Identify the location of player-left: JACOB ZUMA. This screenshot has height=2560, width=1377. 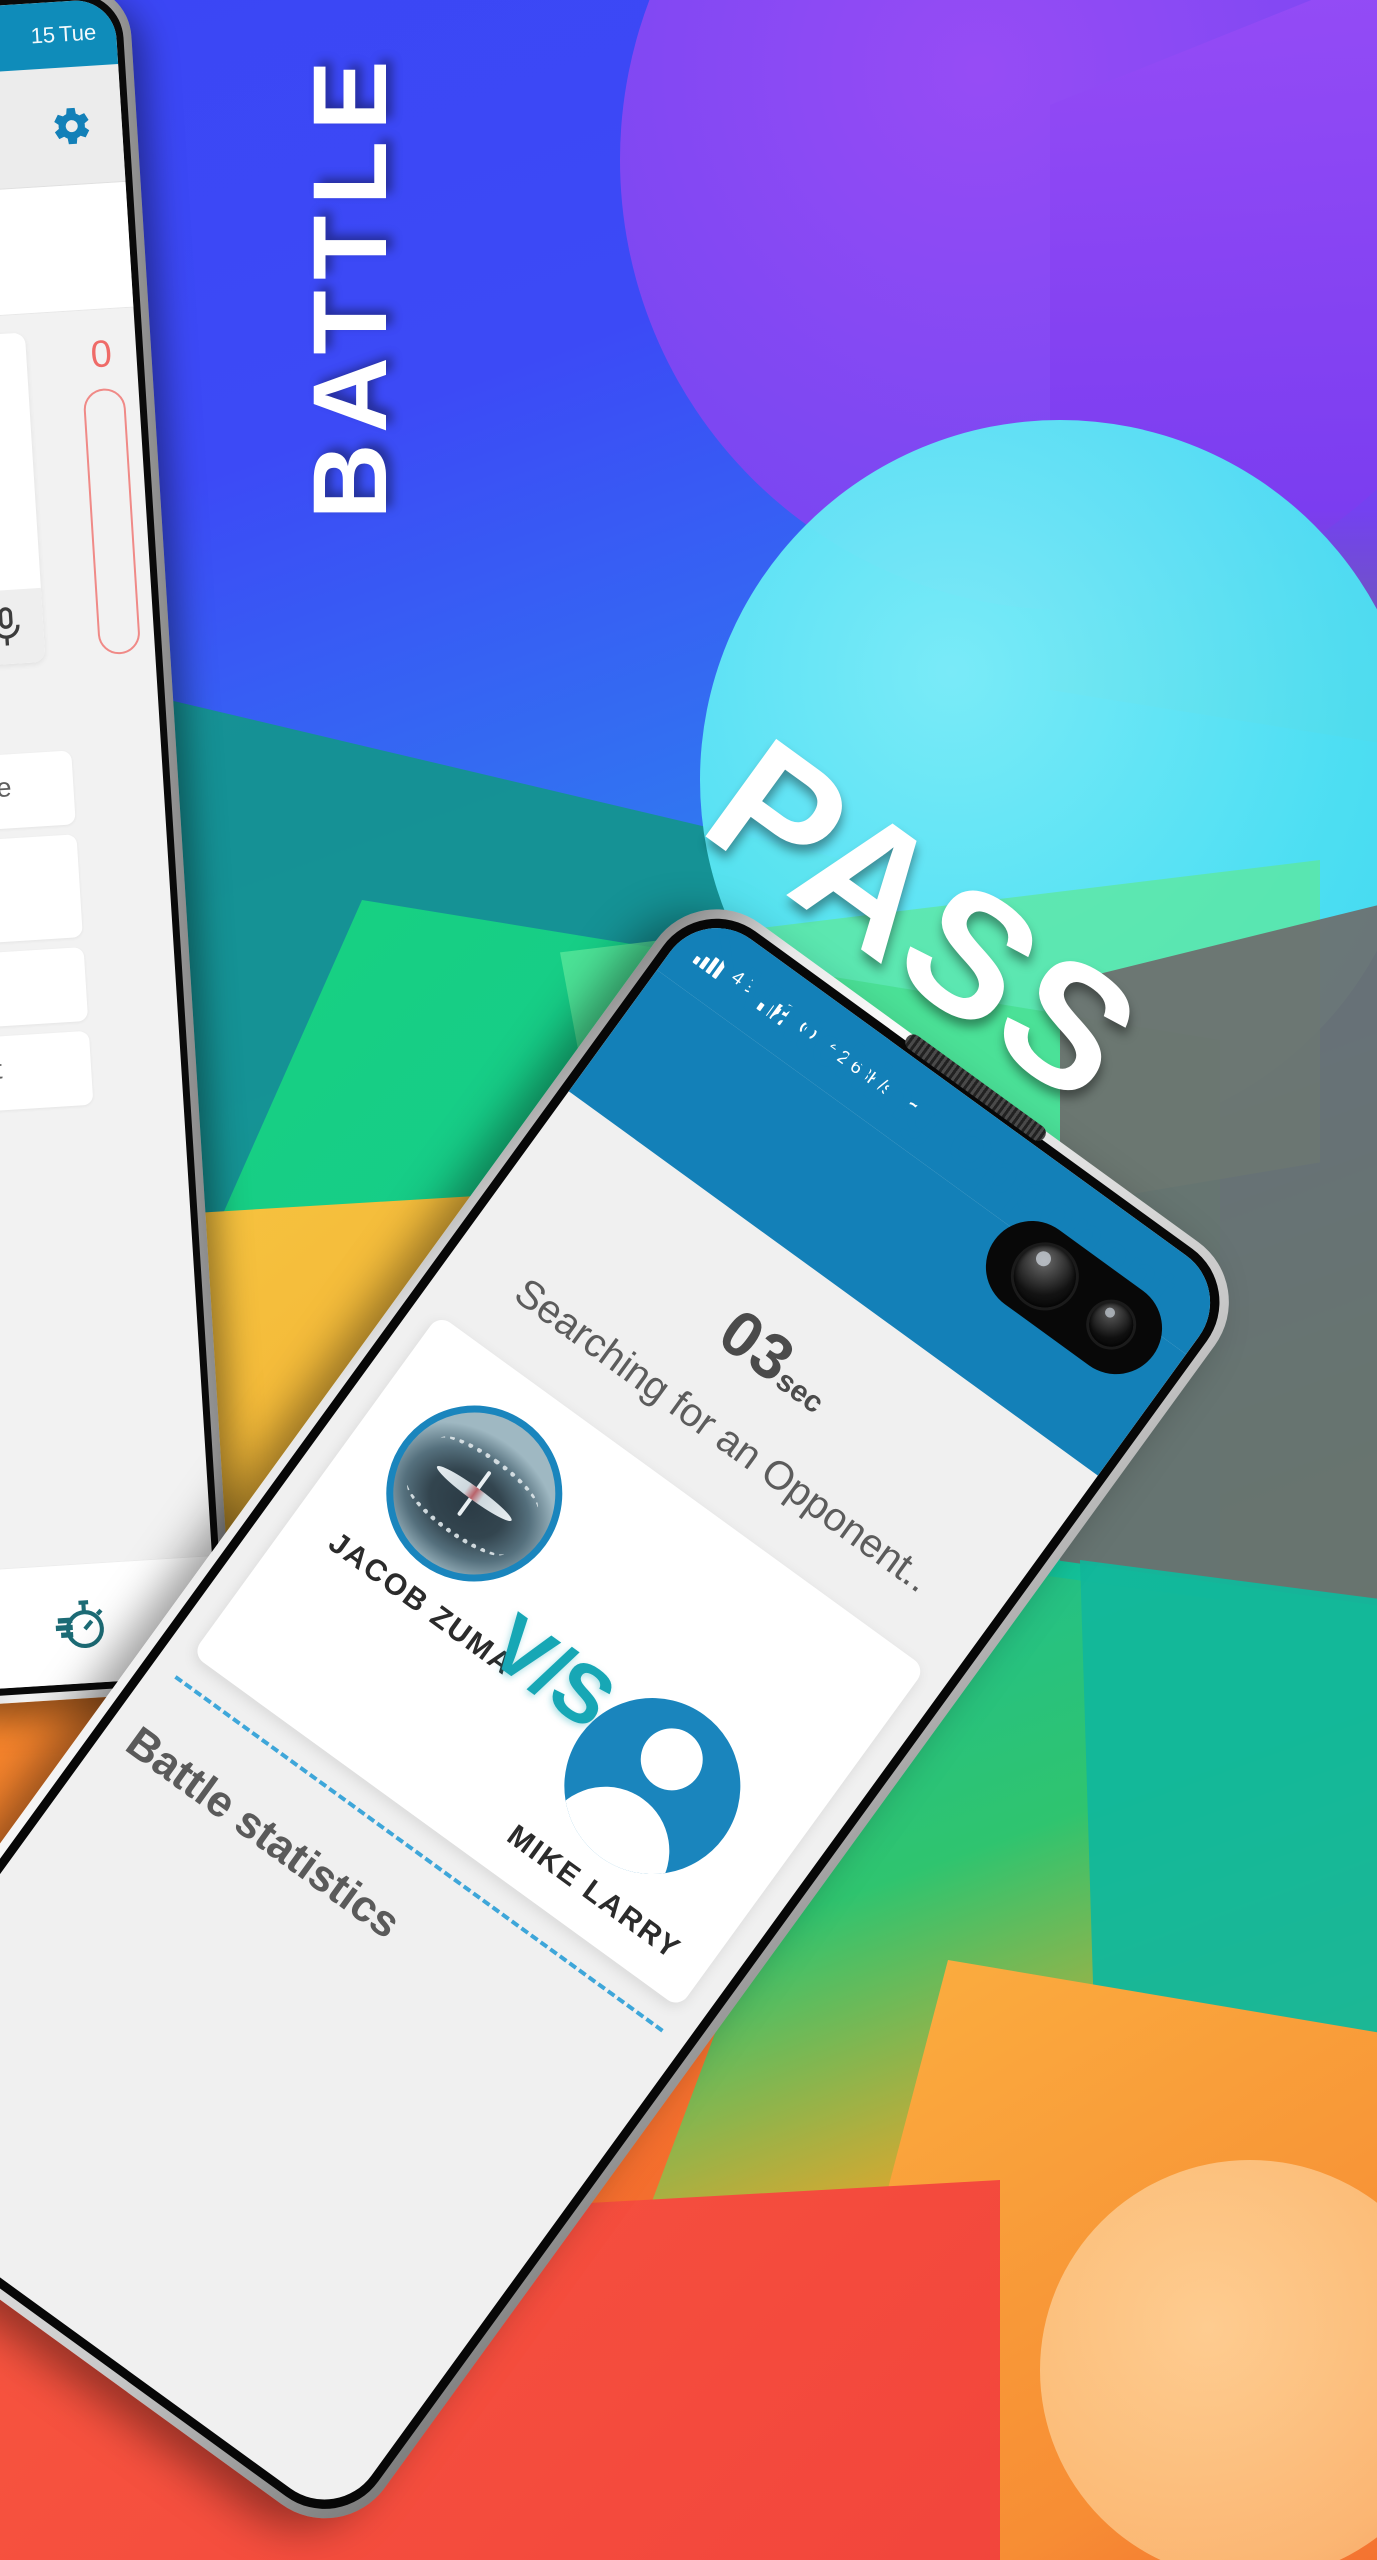
(477, 1526).